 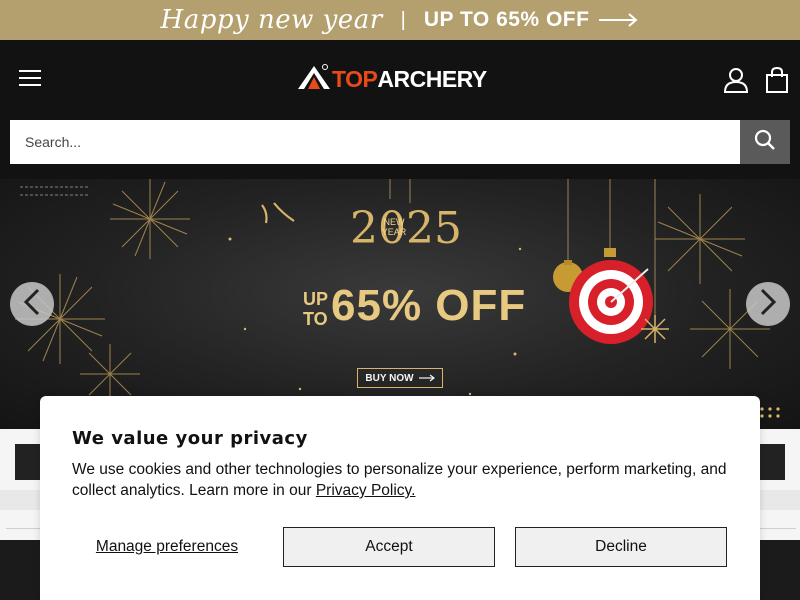 What do you see at coordinates (429, 305) in the screenshot?
I see `banner-discount: 65% OFF` at bounding box center [429, 305].